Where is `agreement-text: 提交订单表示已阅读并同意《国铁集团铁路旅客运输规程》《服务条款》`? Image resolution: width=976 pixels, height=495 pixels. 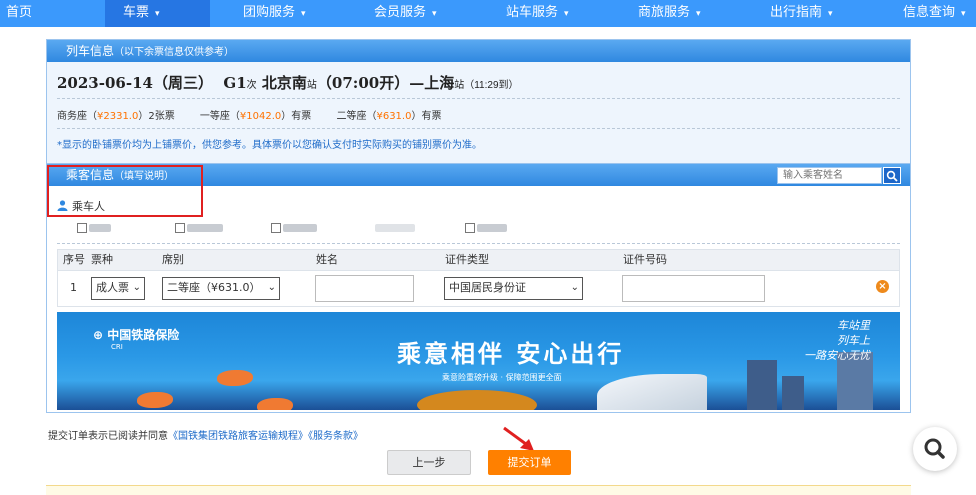 agreement-text: 提交订单表示已阅读并同意《国铁集团铁路旅客运输规程》《服务条款》 is located at coordinates (205, 436).